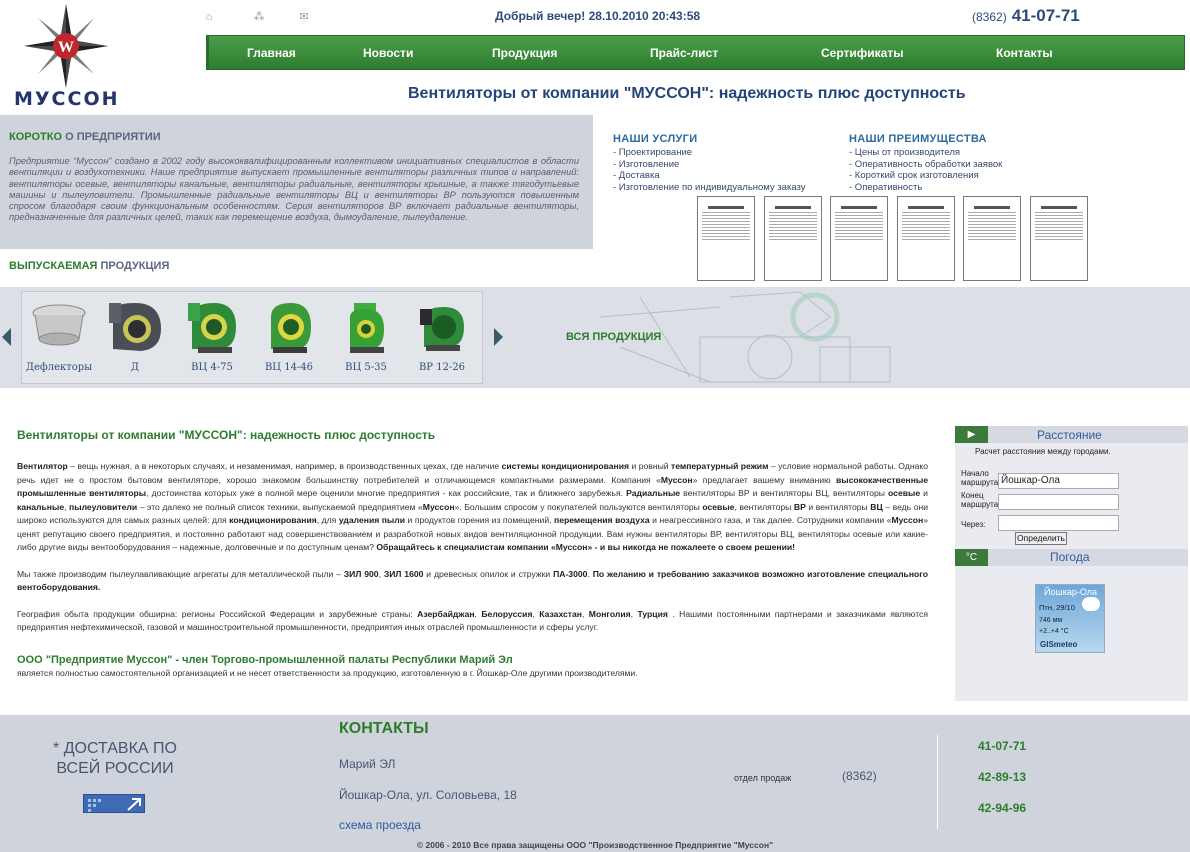  I want to click on product-label: ВЦ 5-35, so click(366, 367).